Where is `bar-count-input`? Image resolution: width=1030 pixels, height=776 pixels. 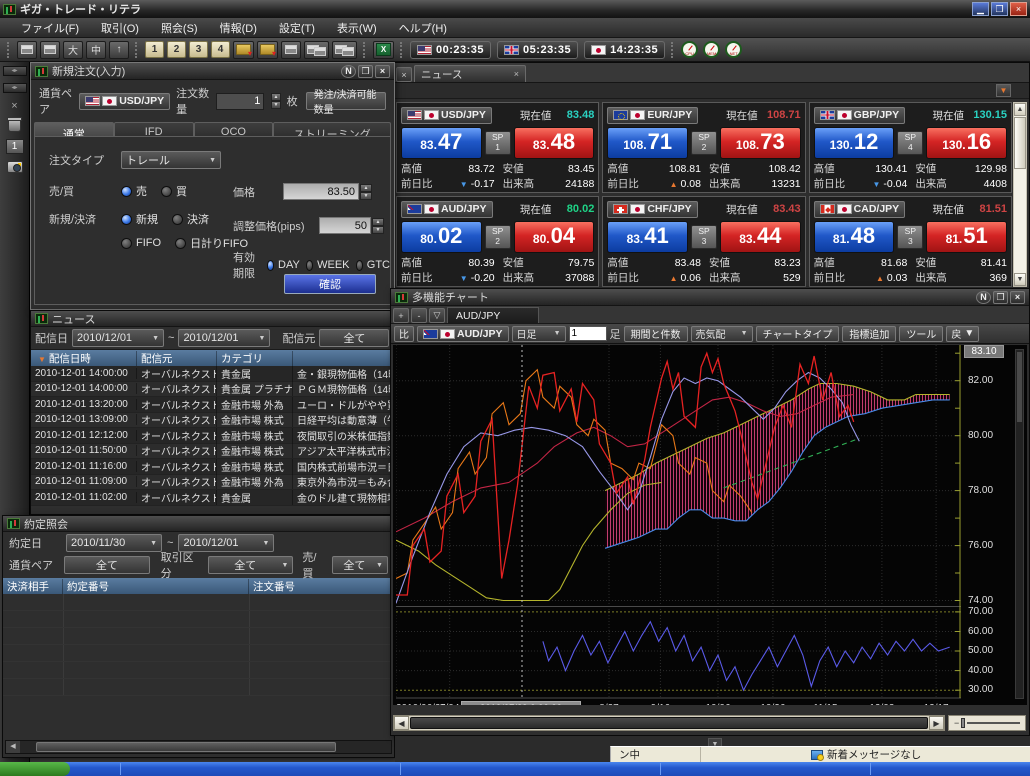 bar-count-input is located at coordinates (587, 333).